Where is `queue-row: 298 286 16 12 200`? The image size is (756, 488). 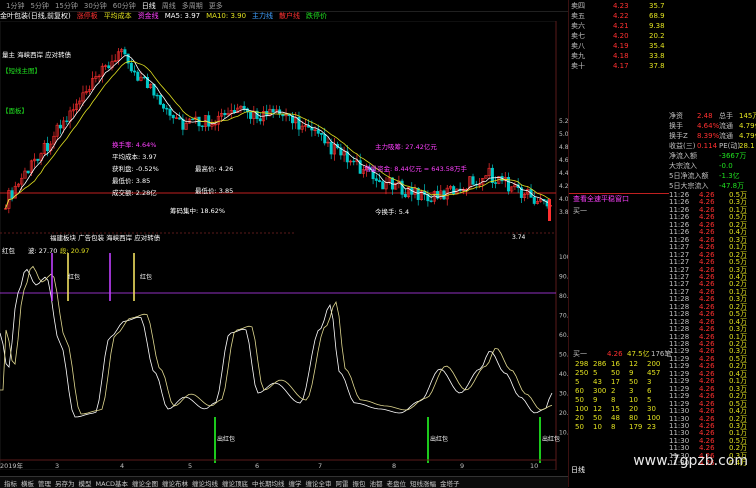
queue-row: 298 286 16 12 200 is located at coordinates (662, 364).